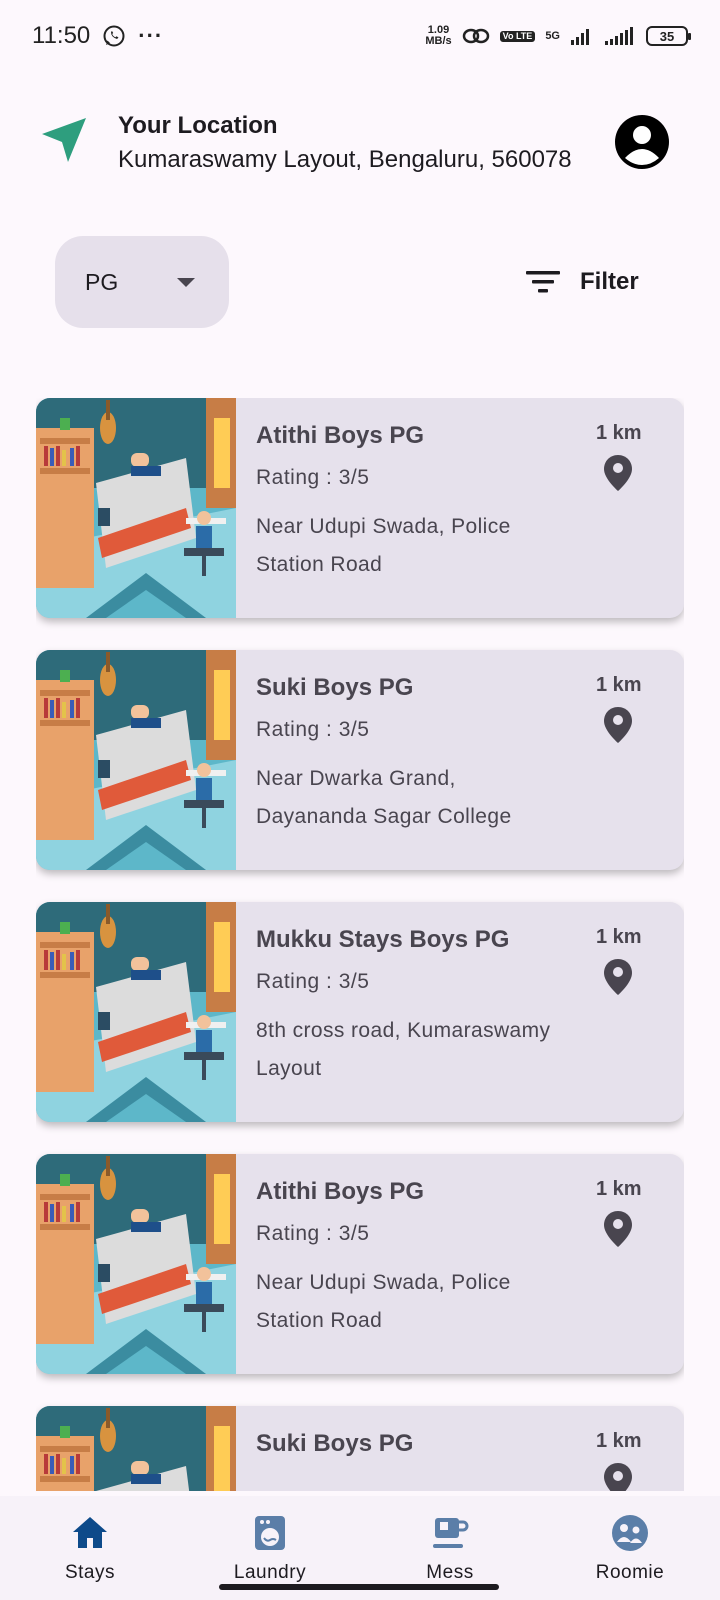 The image size is (720, 1600). What do you see at coordinates (270, 1533) in the screenshot?
I see `washing-machine-icon` at bounding box center [270, 1533].